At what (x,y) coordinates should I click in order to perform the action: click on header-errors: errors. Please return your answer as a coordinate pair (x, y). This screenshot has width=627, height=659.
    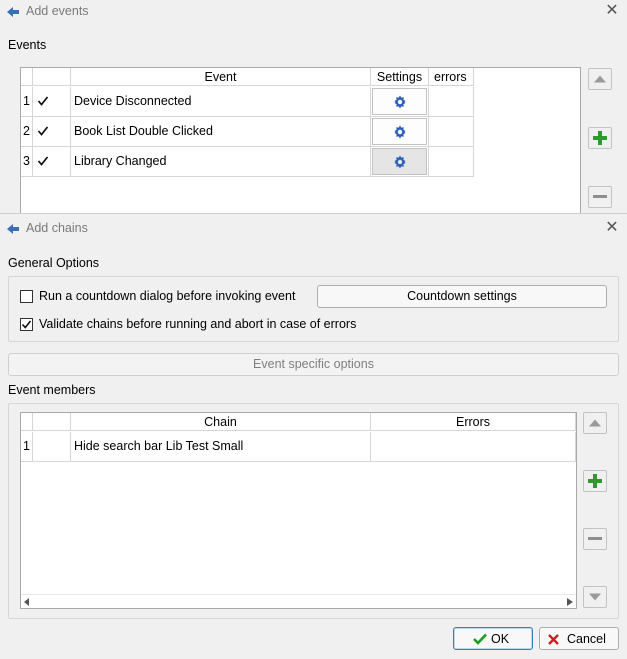
    Looking at the image, I should click on (451, 77).